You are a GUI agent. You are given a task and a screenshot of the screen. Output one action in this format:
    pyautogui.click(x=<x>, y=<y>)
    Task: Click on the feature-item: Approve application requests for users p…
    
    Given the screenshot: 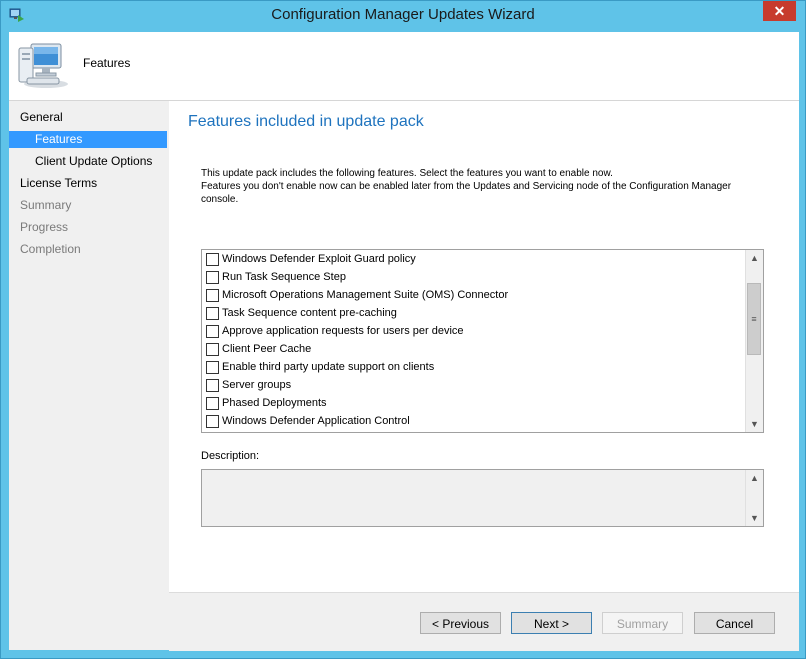 What is the action you would take?
    pyautogui.click(x=471, y=331)
    